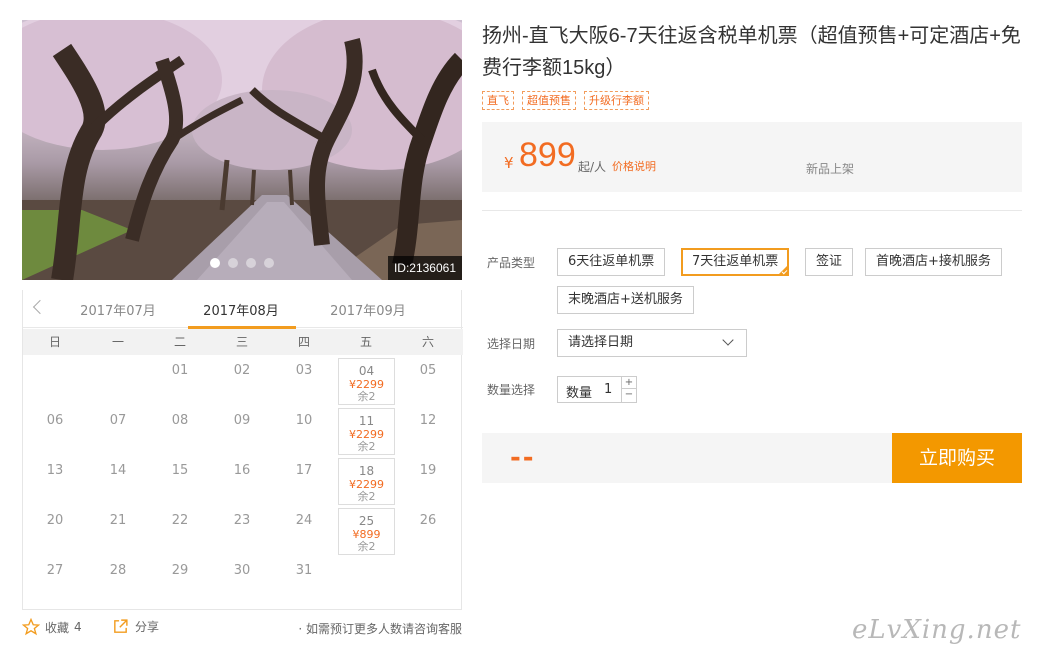 The height and width of the screenshot is (670, 1056). I want to click on purchase-bar: -- 立即购买, so click(752, 458).